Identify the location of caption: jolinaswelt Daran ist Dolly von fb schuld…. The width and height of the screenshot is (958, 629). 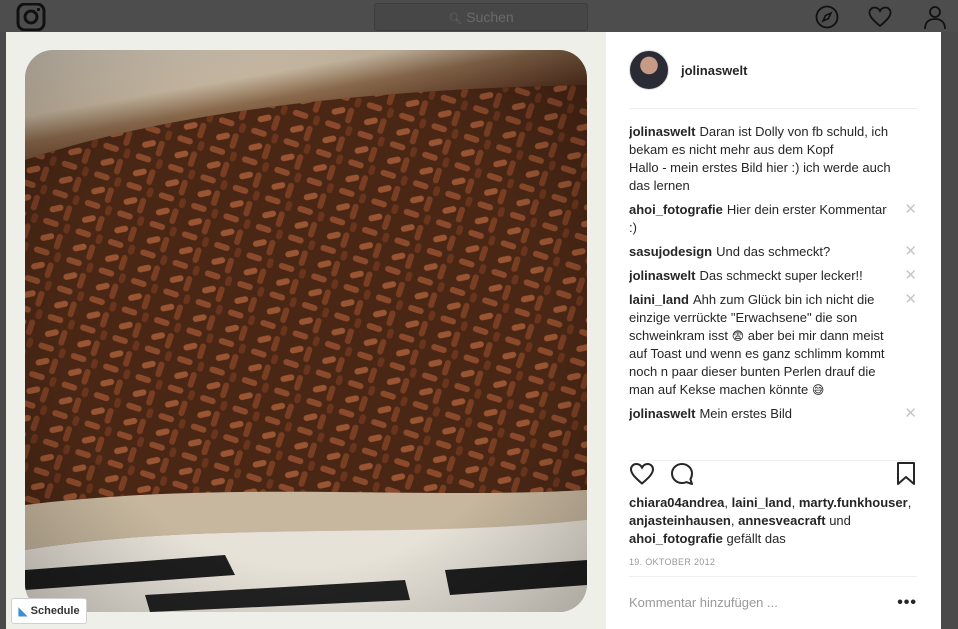
(773, 159).